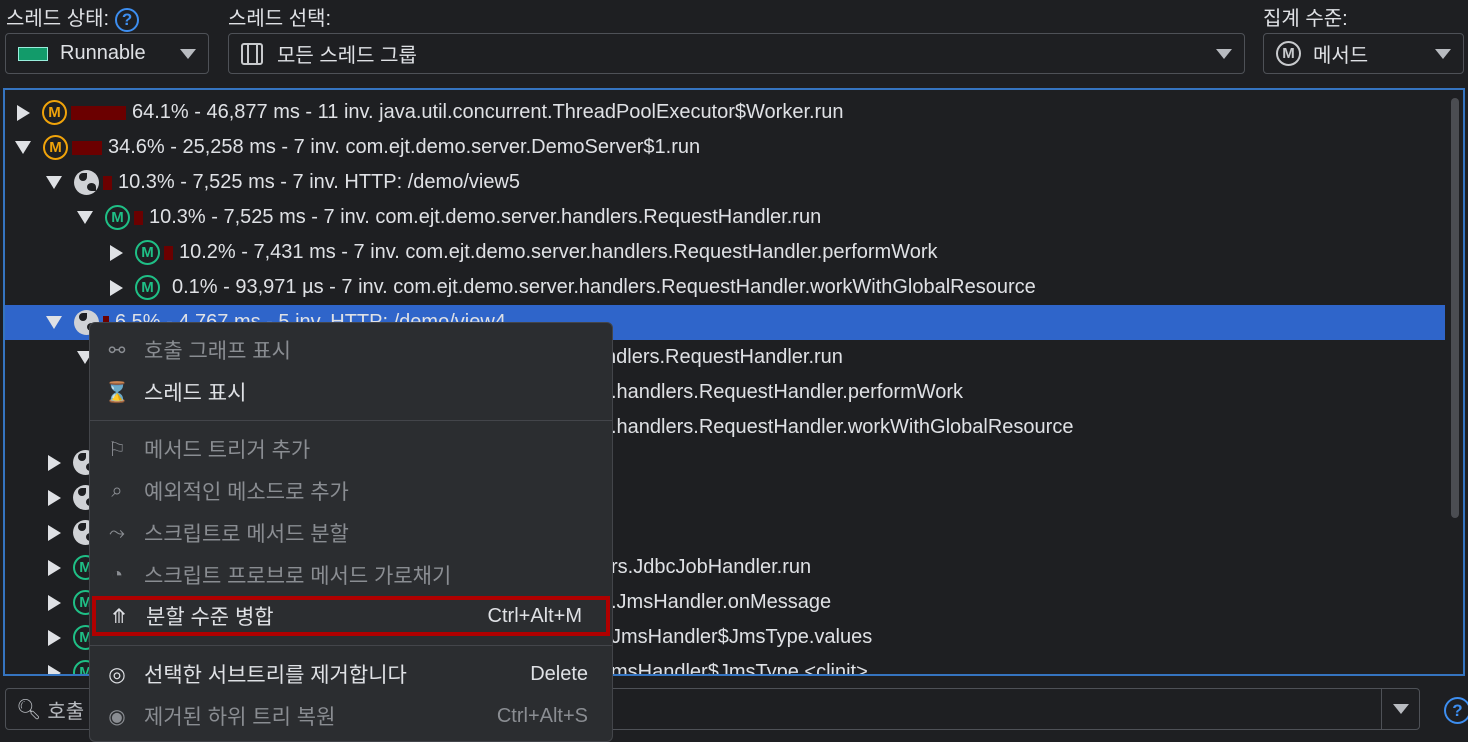  What do you see at coordinates (107, 53) in the screenshot?
I see `thread-state-dropdown: Runnable` at bounding box center [107, 53].